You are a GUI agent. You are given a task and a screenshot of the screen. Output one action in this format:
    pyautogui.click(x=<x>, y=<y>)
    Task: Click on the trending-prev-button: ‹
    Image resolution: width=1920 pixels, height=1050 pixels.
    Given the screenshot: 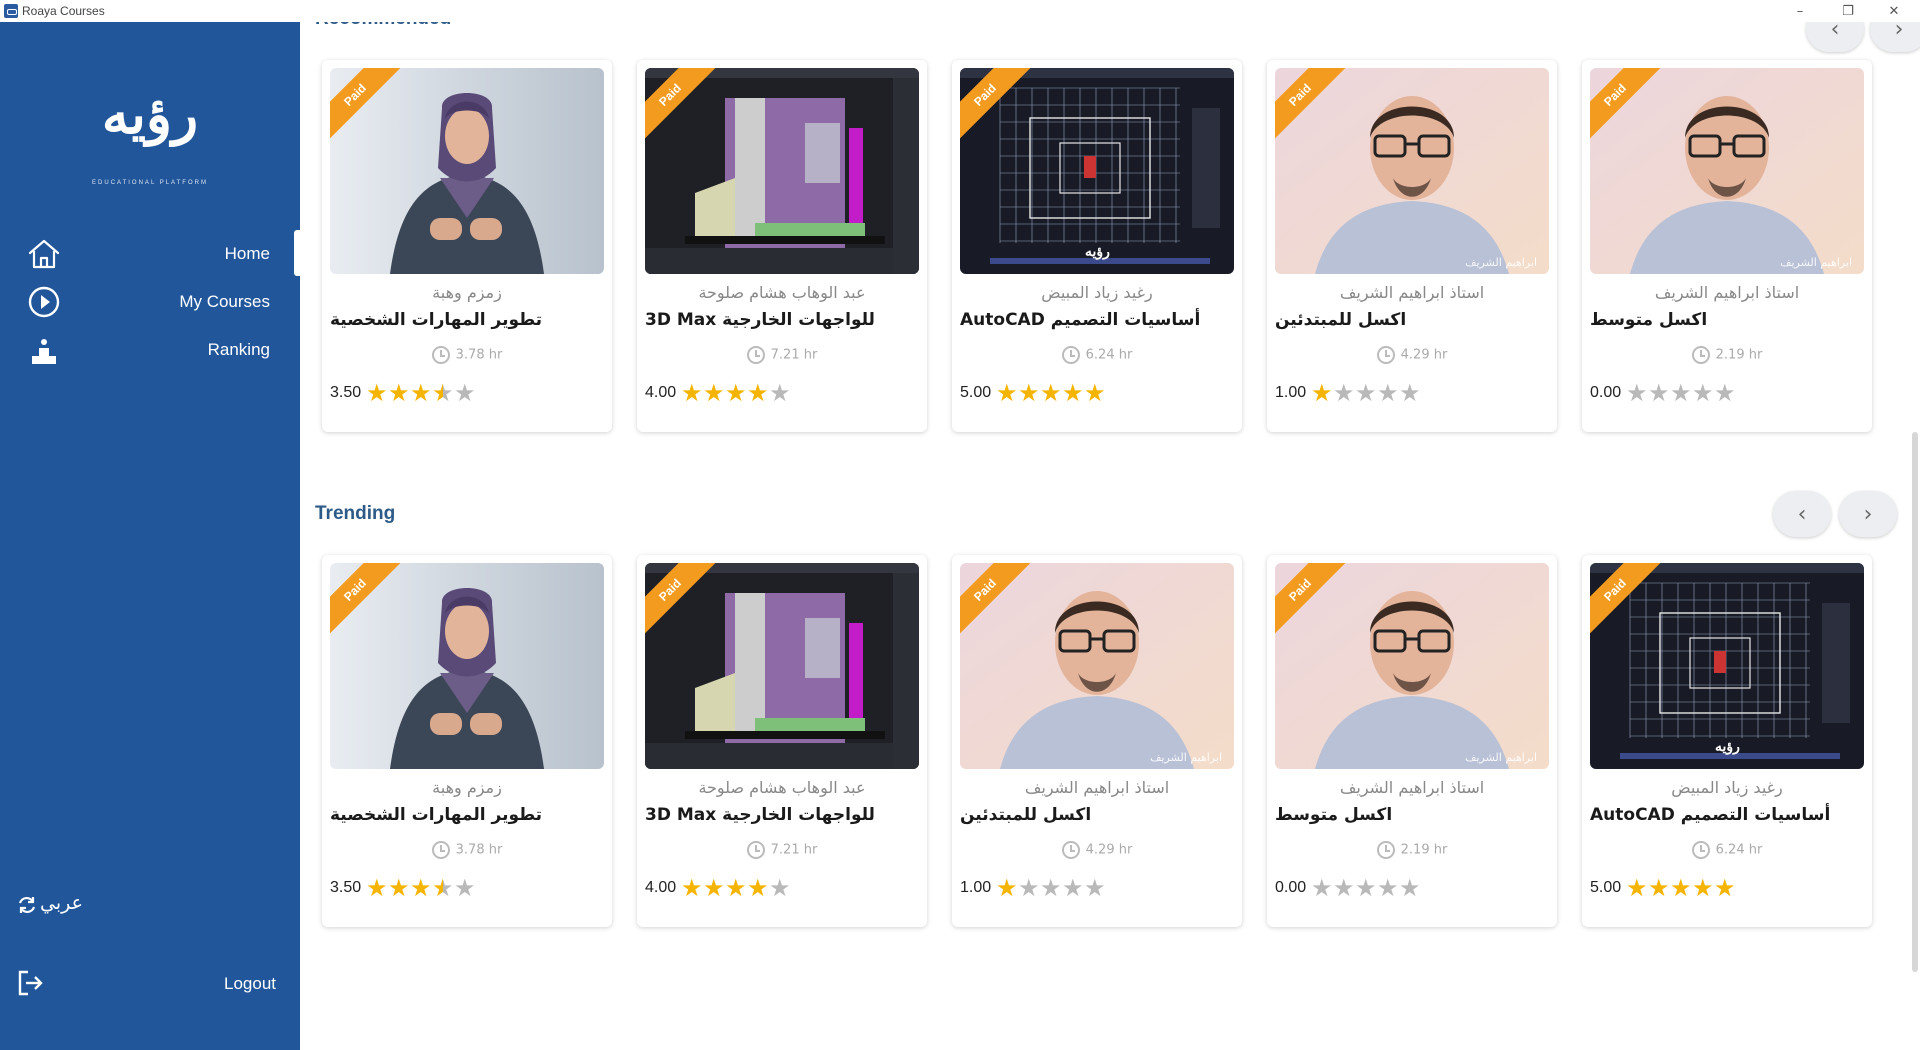 What is the action you would take?
    pyautogui.click(x=1802, y=514)
    